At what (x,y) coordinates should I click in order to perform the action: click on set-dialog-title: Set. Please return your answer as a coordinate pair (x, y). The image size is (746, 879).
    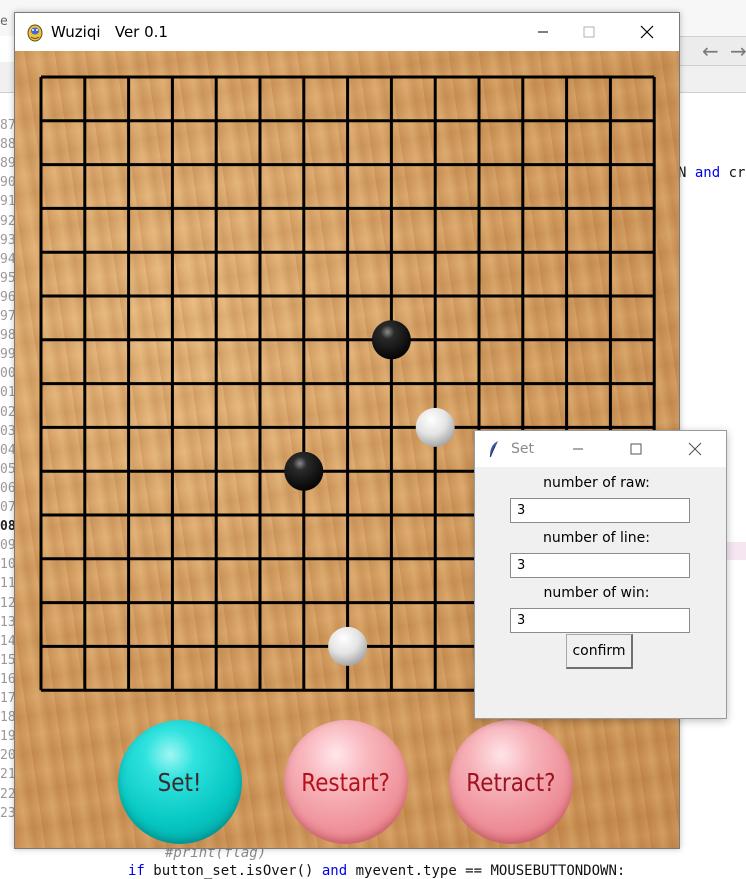
    Looking at the image, I should click on (522, 449).